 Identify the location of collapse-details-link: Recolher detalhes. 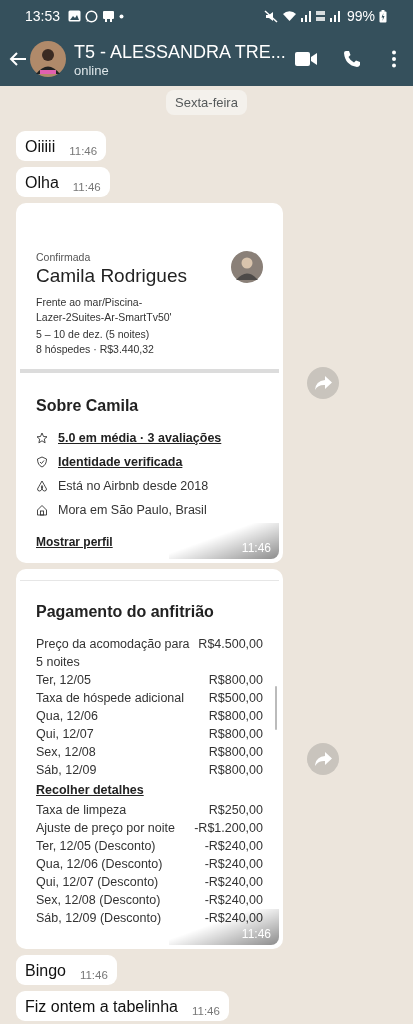
(90, 790).